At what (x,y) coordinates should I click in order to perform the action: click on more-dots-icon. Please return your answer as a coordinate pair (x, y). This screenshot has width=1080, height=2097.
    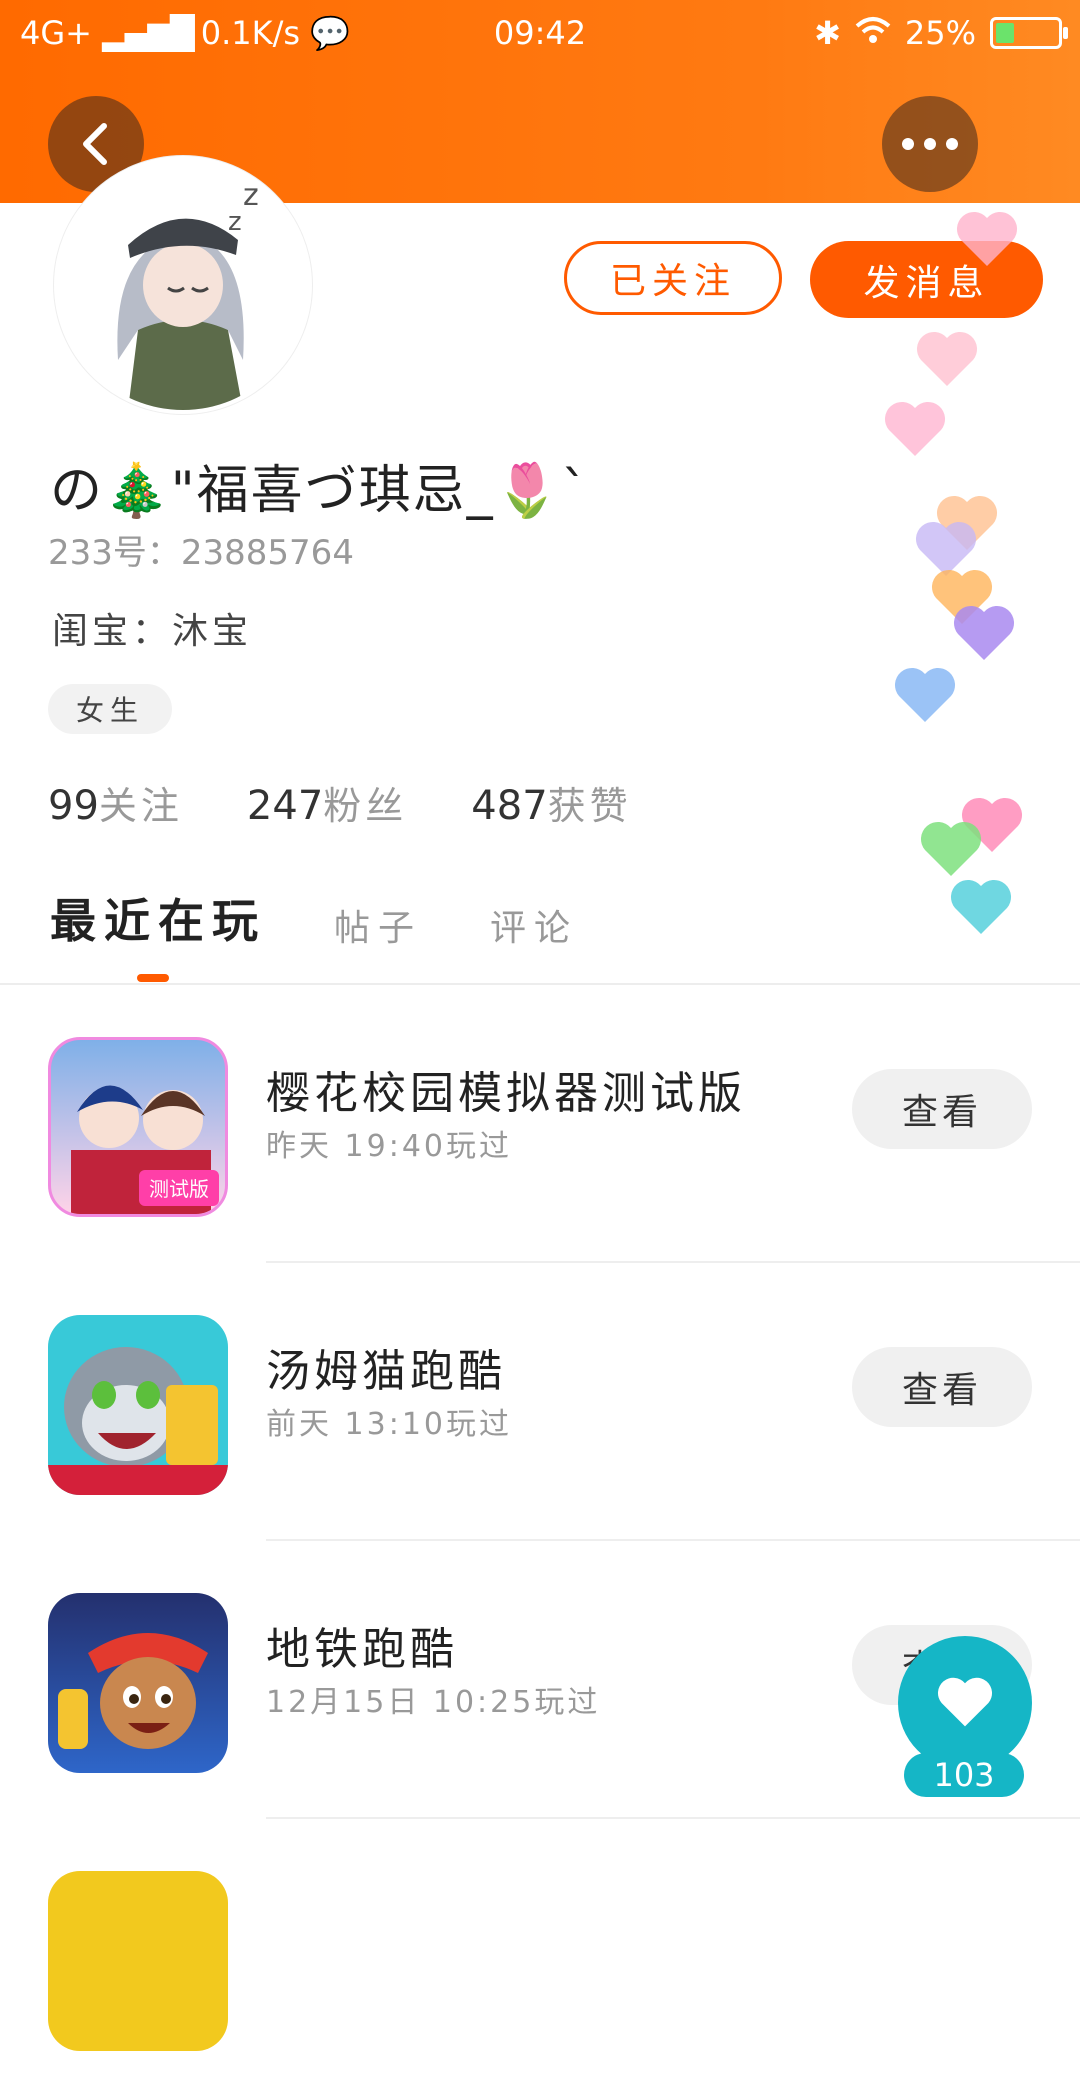
    Looking at the image, I should click on (930, 144).